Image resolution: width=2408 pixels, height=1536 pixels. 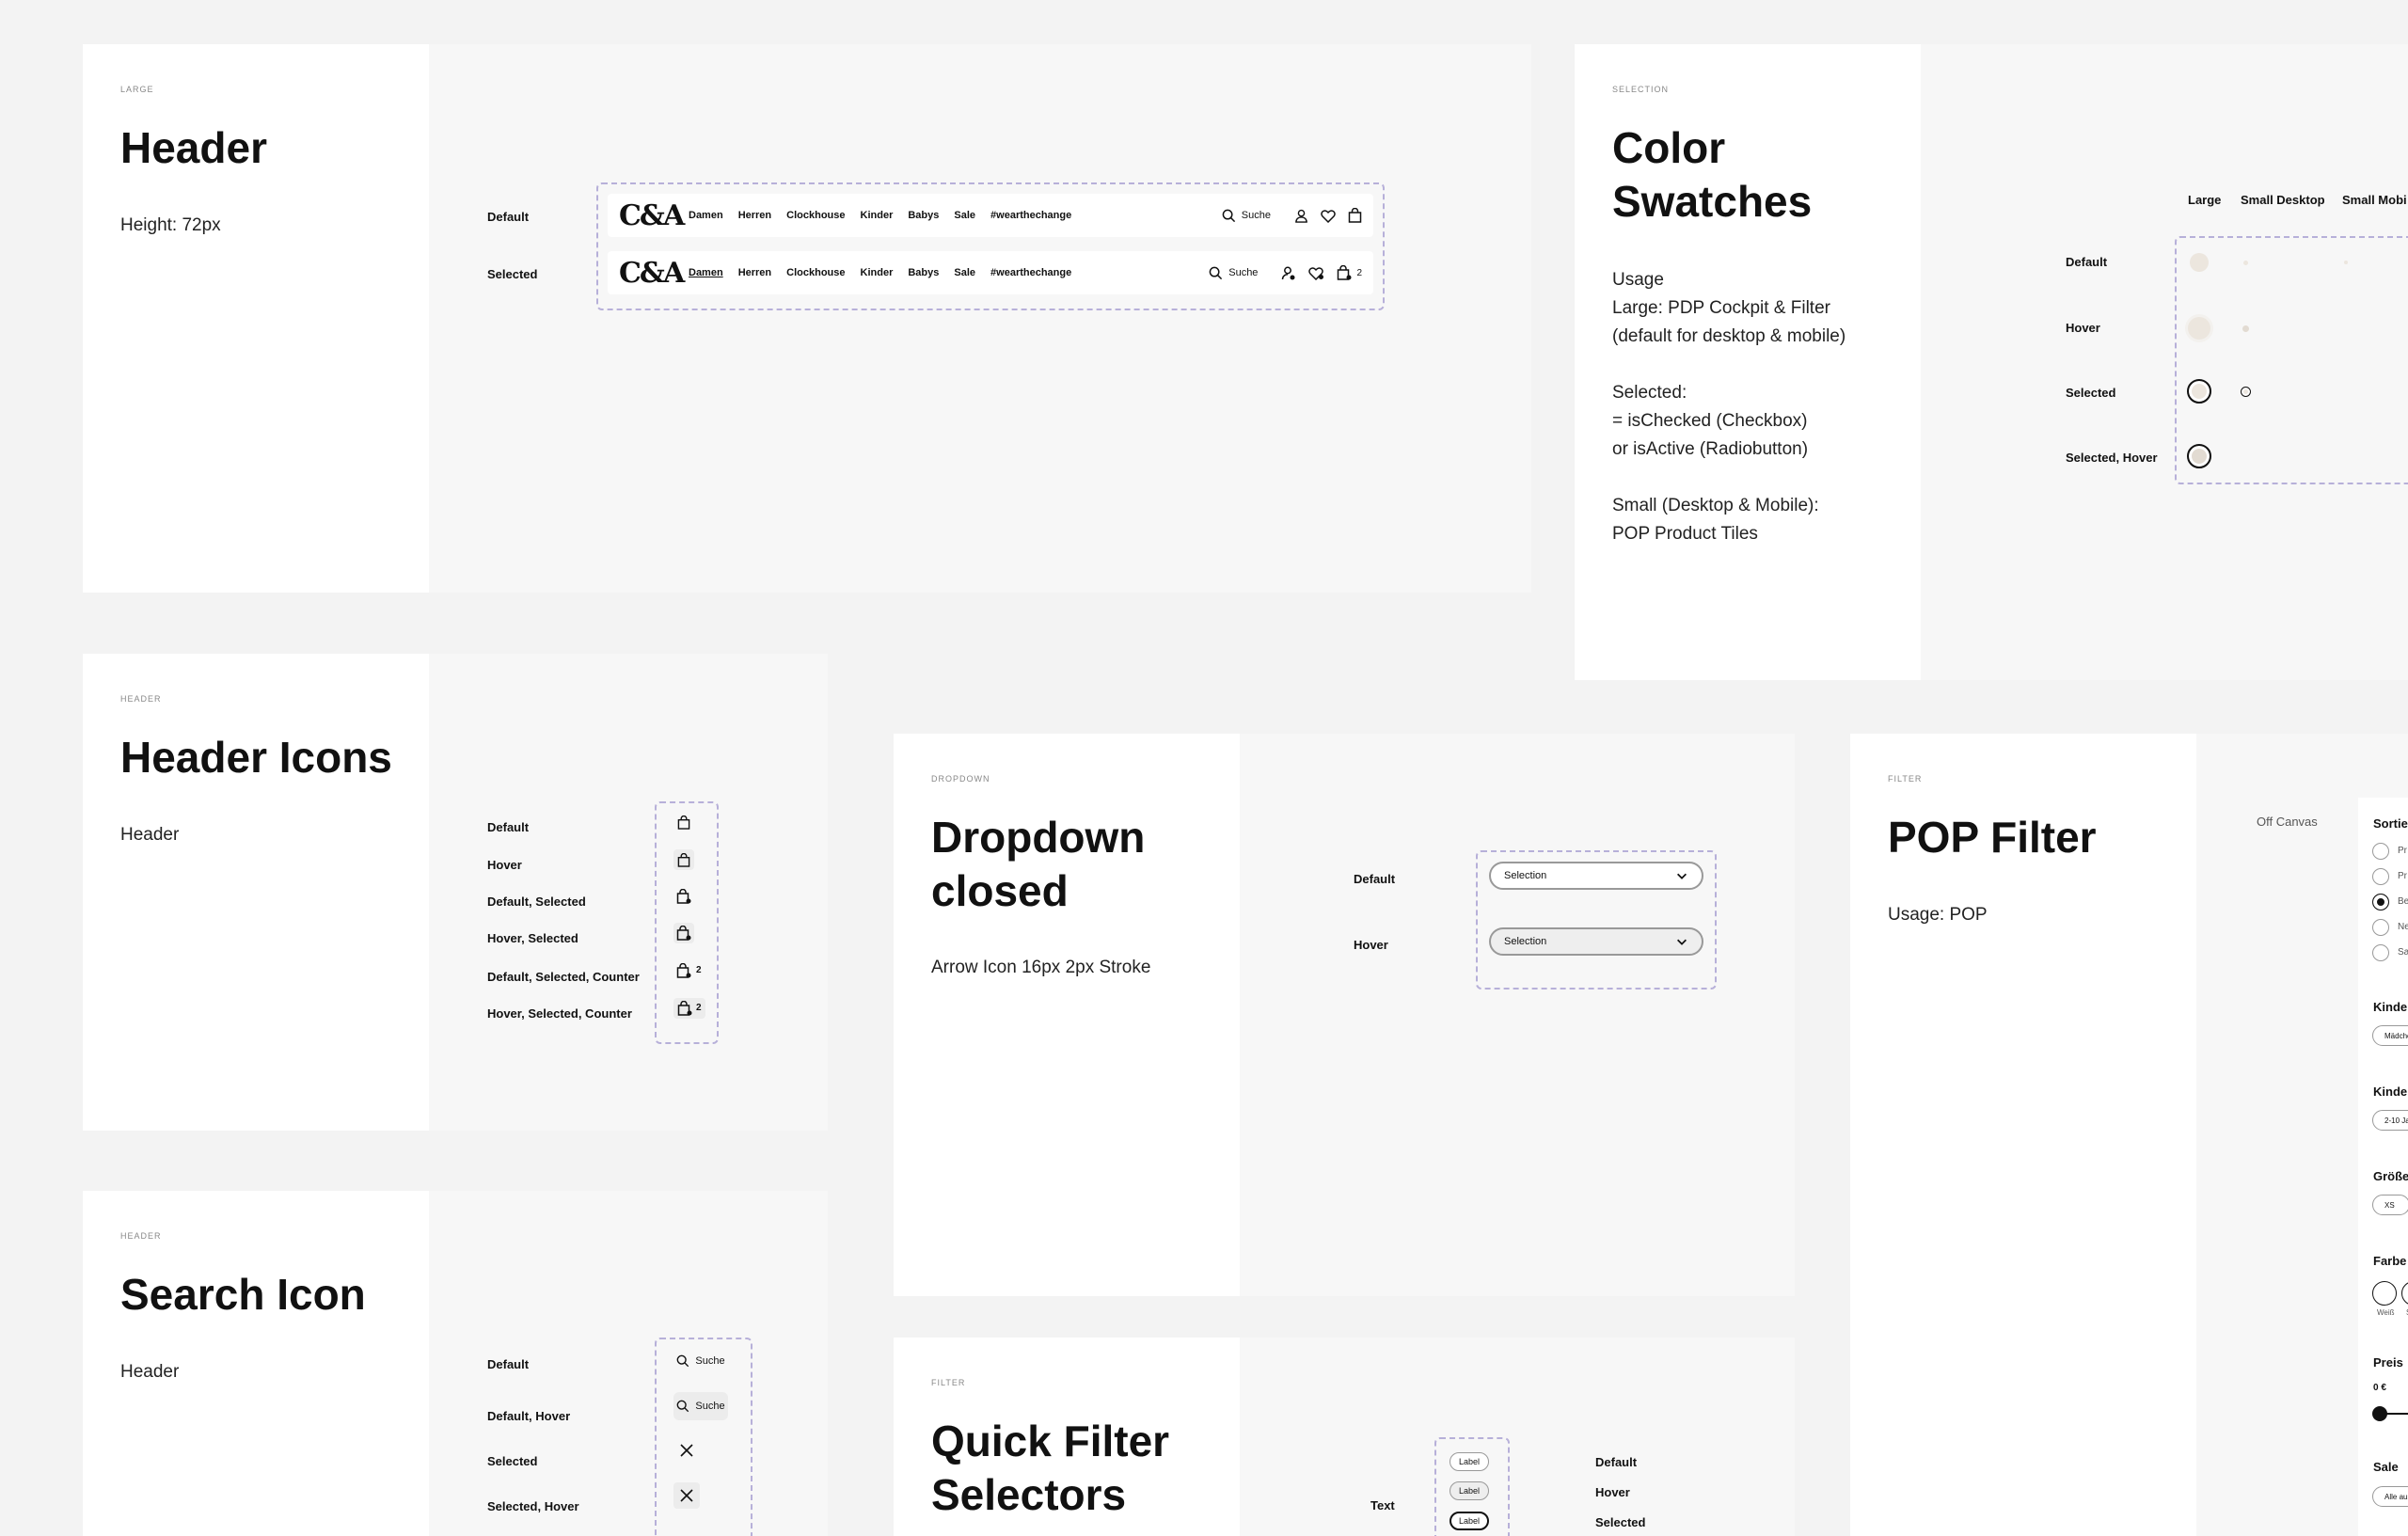 I want to click on swatch-small-desktop-default, so click(x=2246, y=263).